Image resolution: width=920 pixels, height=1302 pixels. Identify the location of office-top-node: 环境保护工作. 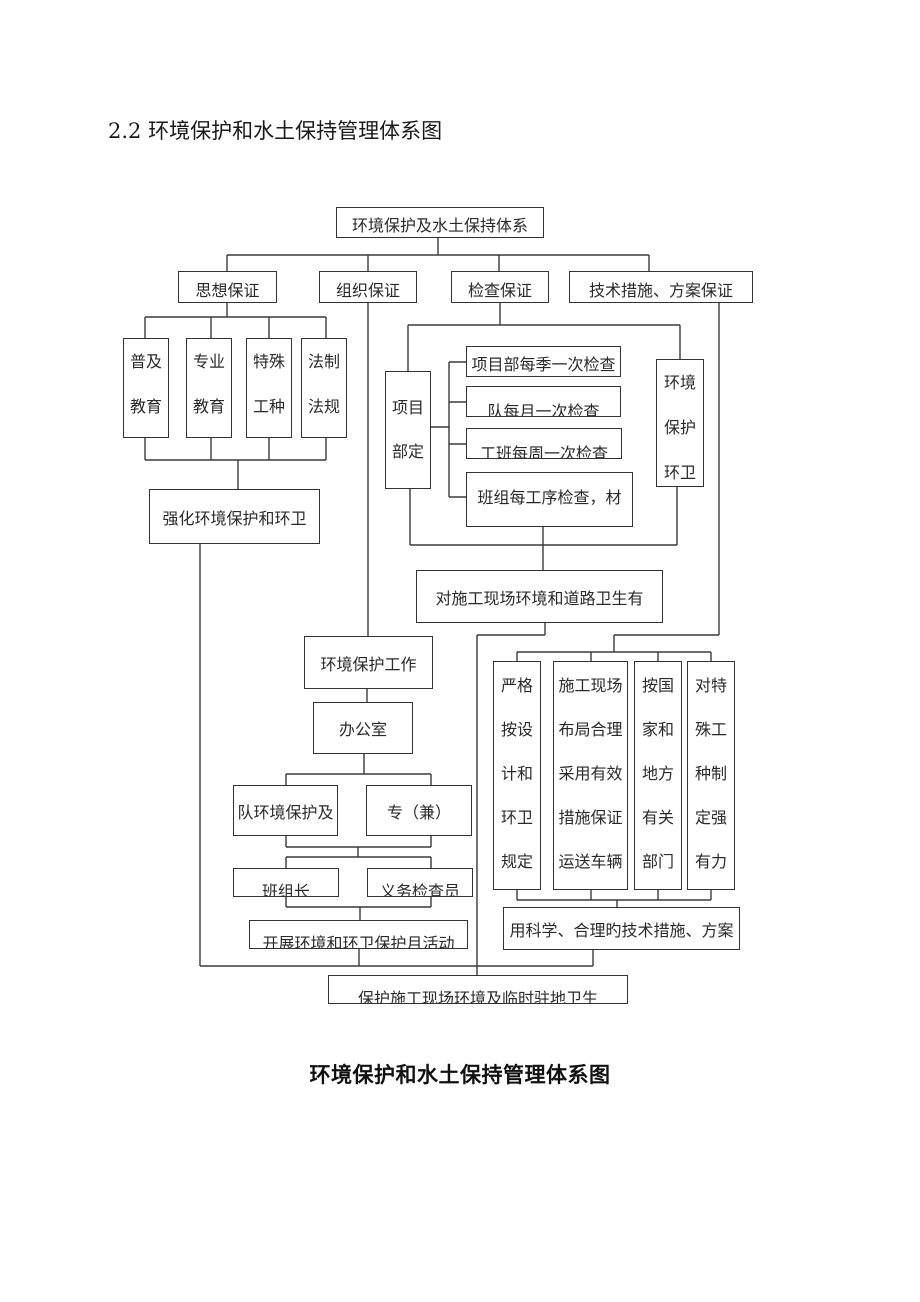
(368, 662).